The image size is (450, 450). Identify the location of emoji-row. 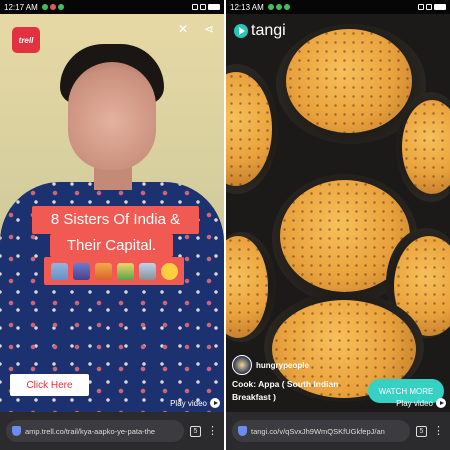
(114, 271).